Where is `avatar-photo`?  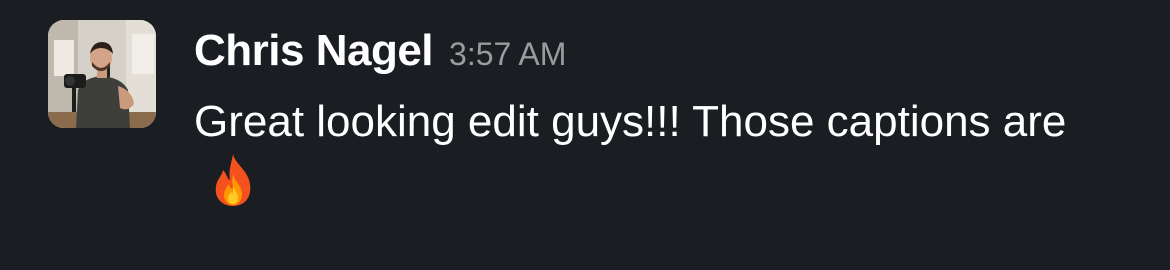 avatar-photo is located at coordinates (102, 74).